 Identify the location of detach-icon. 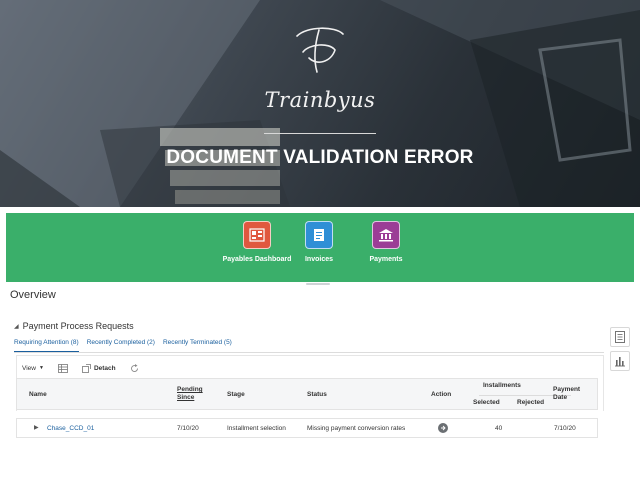
(86, 368).